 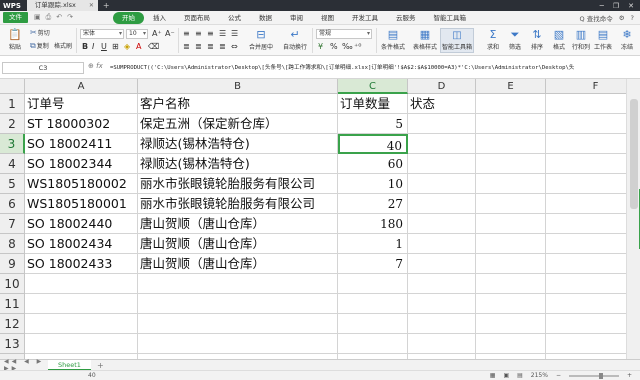 I want to click on cell-b9: 唐山贺顺（唐山仓库）, so click(x=238, y=264).